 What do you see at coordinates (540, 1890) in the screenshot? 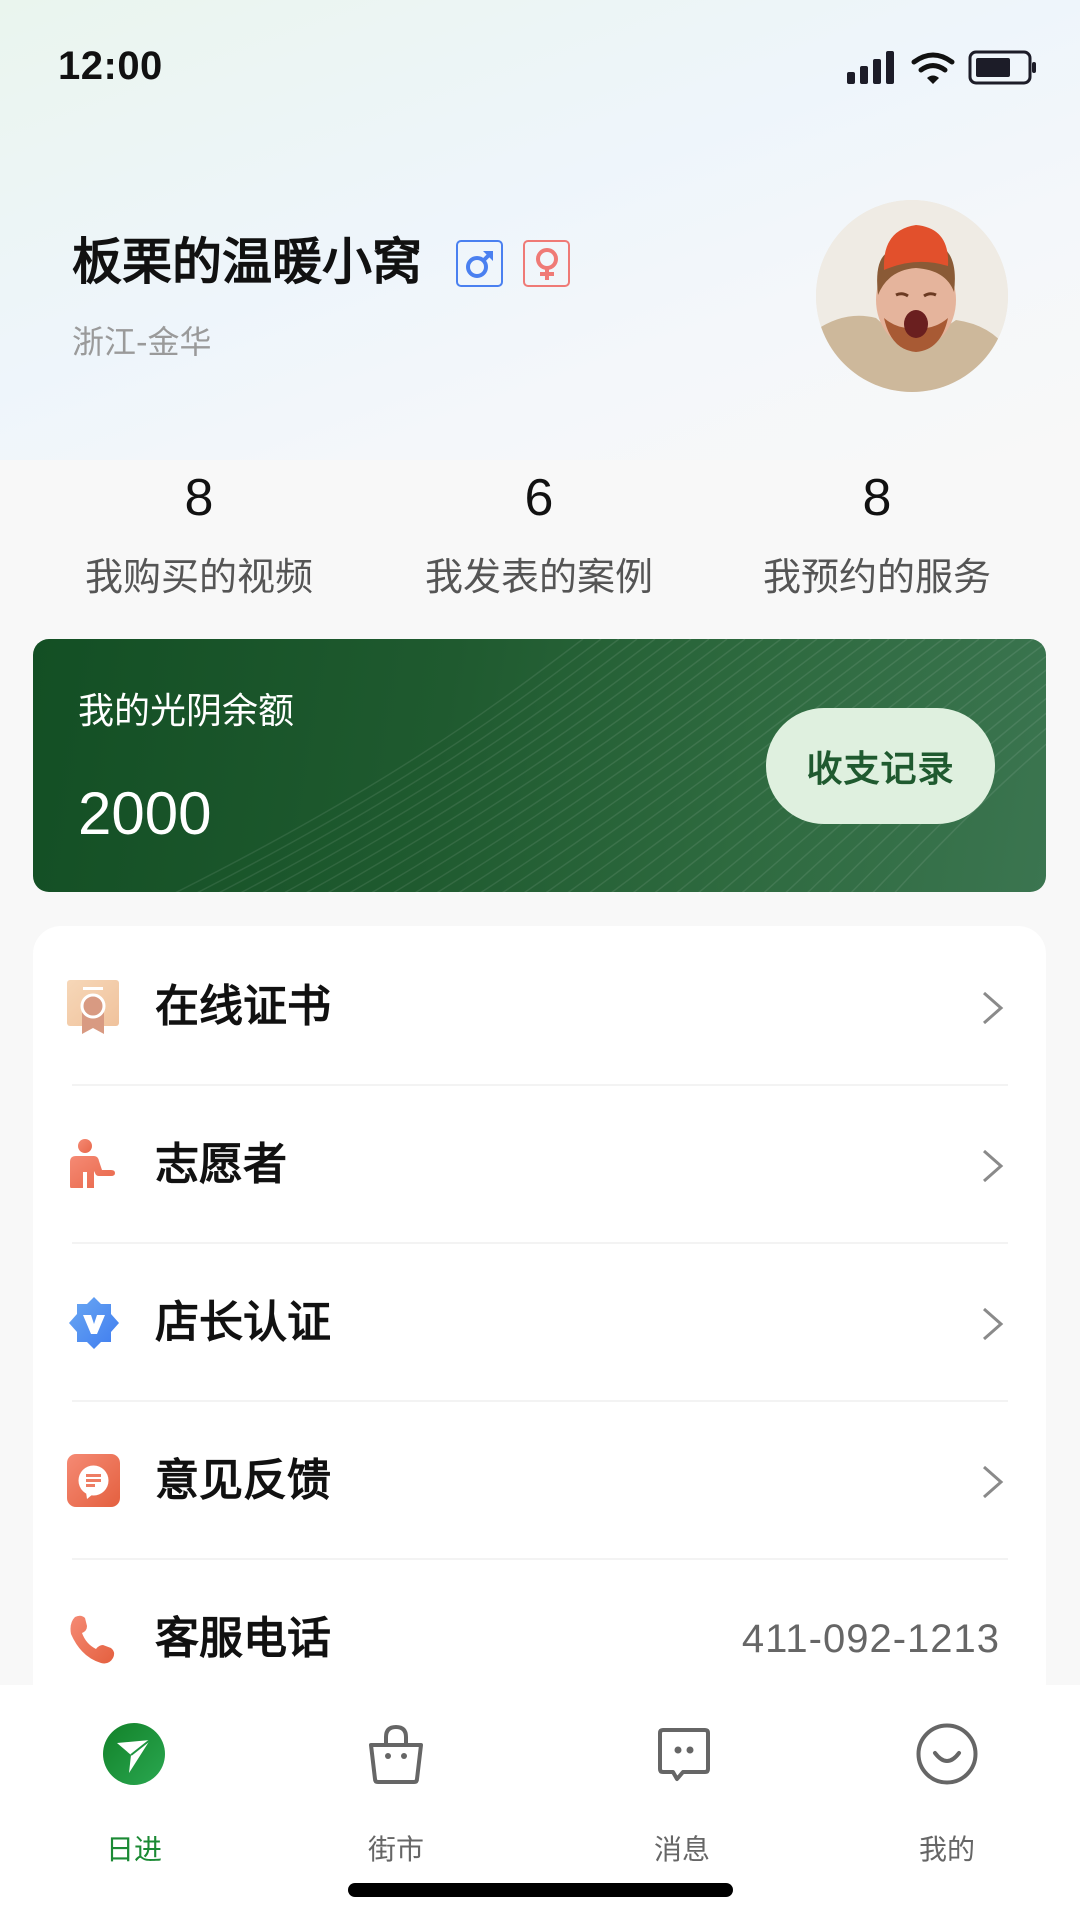
I see `home-indicator` at bounding box center [540, 1890].